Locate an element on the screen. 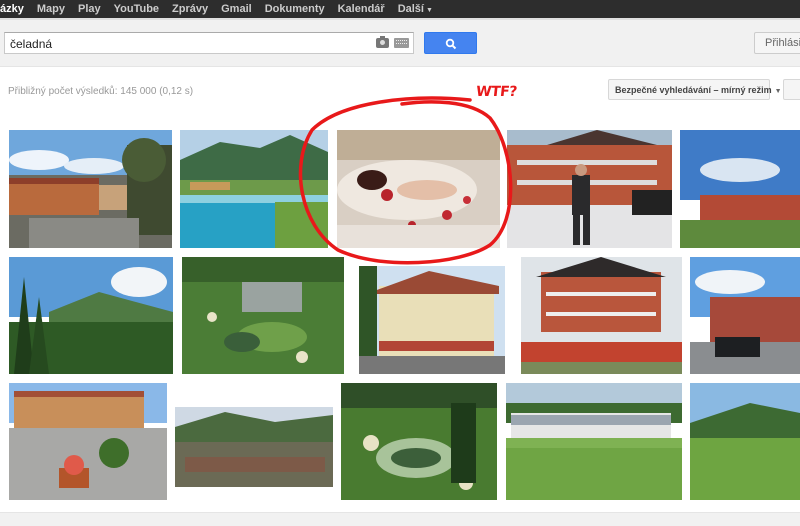  camera-icon is located at coordinates (382, 42).